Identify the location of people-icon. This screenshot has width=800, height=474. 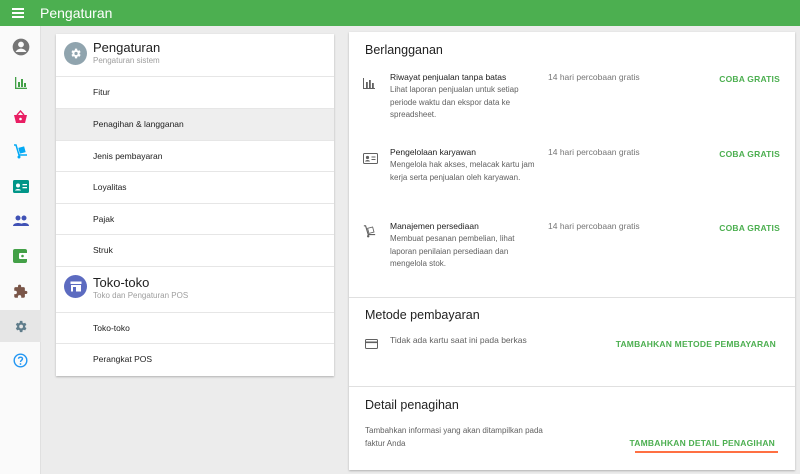
(20, 221).